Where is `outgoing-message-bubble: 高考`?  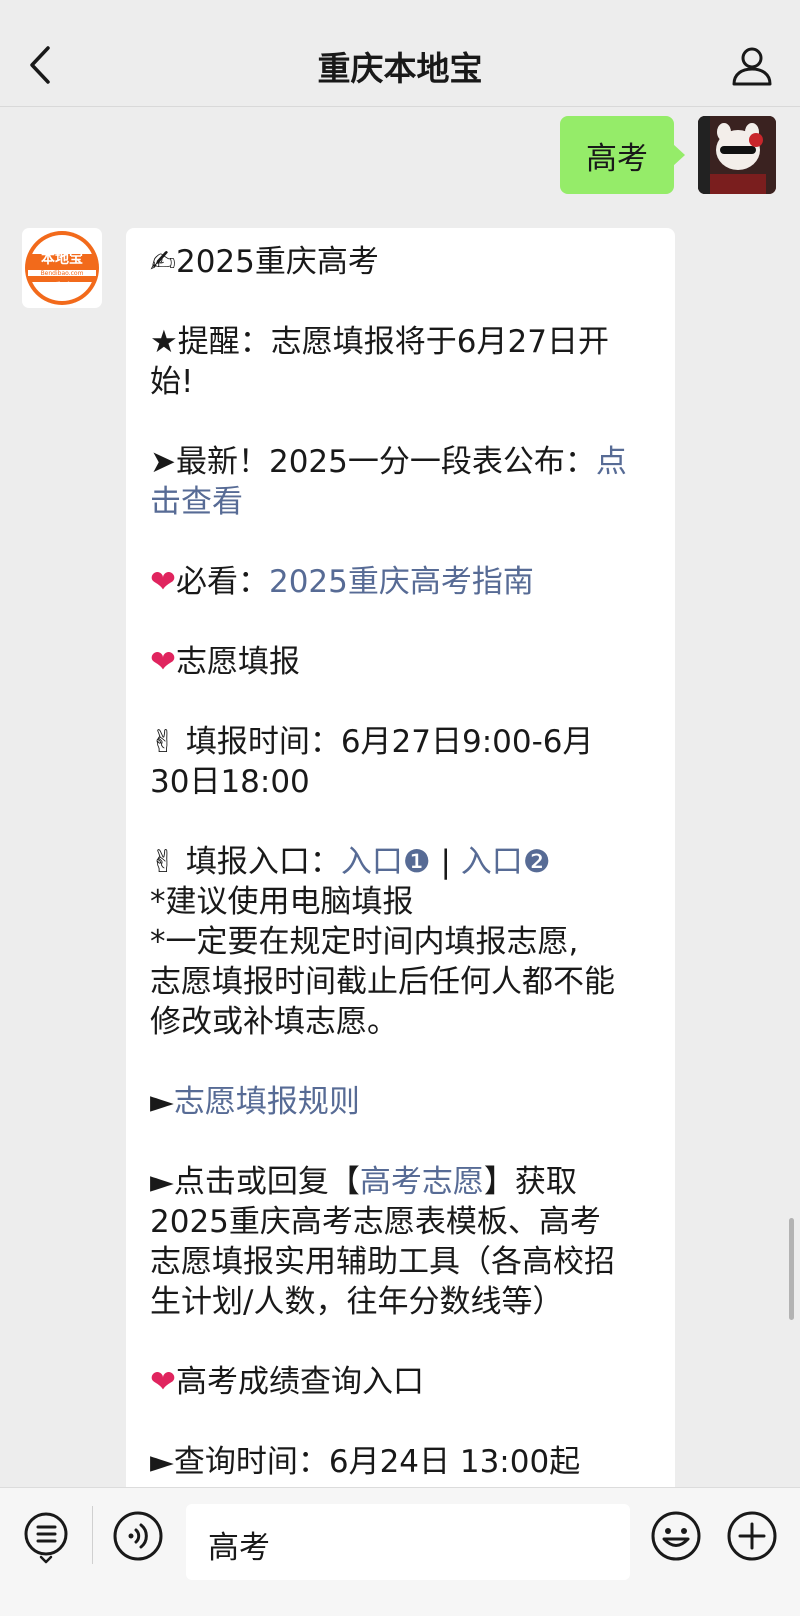 outgoing-message-bubble: 高考 is located at coordinates (622, 155).